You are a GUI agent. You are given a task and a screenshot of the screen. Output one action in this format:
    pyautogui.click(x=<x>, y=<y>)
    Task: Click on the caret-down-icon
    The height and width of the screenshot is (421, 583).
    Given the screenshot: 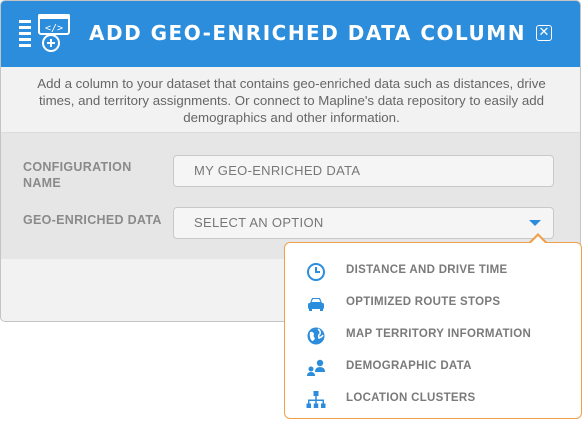 What is the action you would take?
    pyautogui.click(x=535, y=223)
    